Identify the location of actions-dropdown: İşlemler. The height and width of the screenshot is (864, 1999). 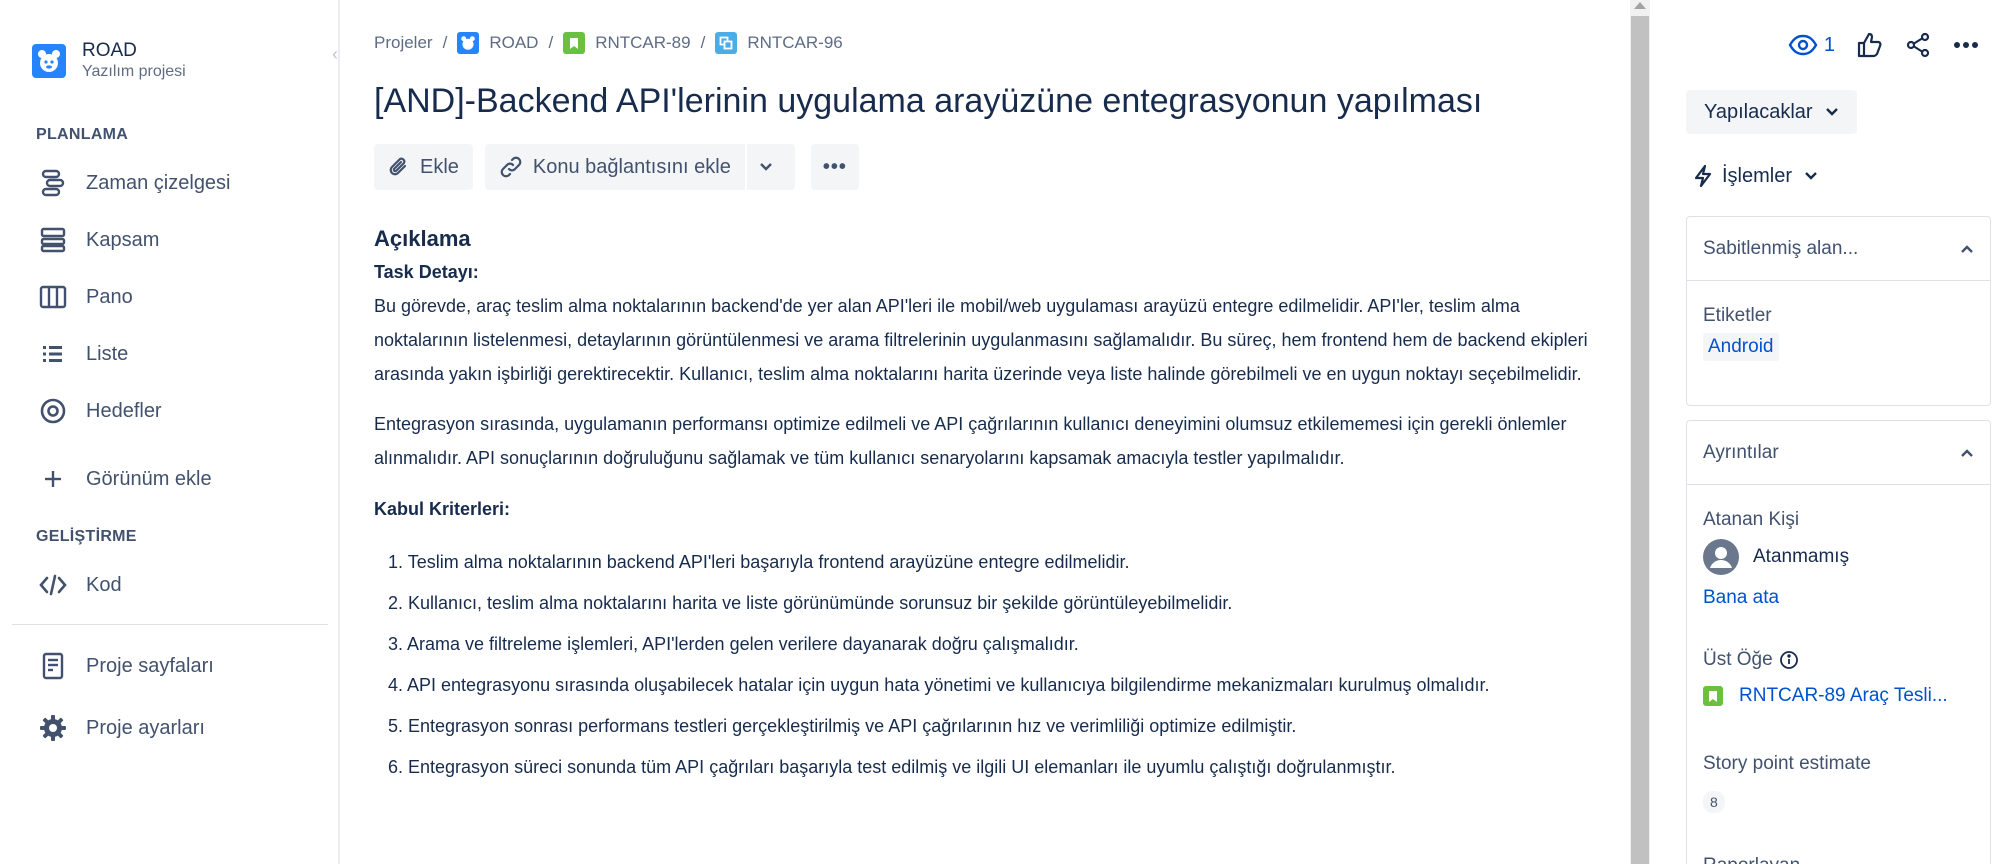
(1752, 176).